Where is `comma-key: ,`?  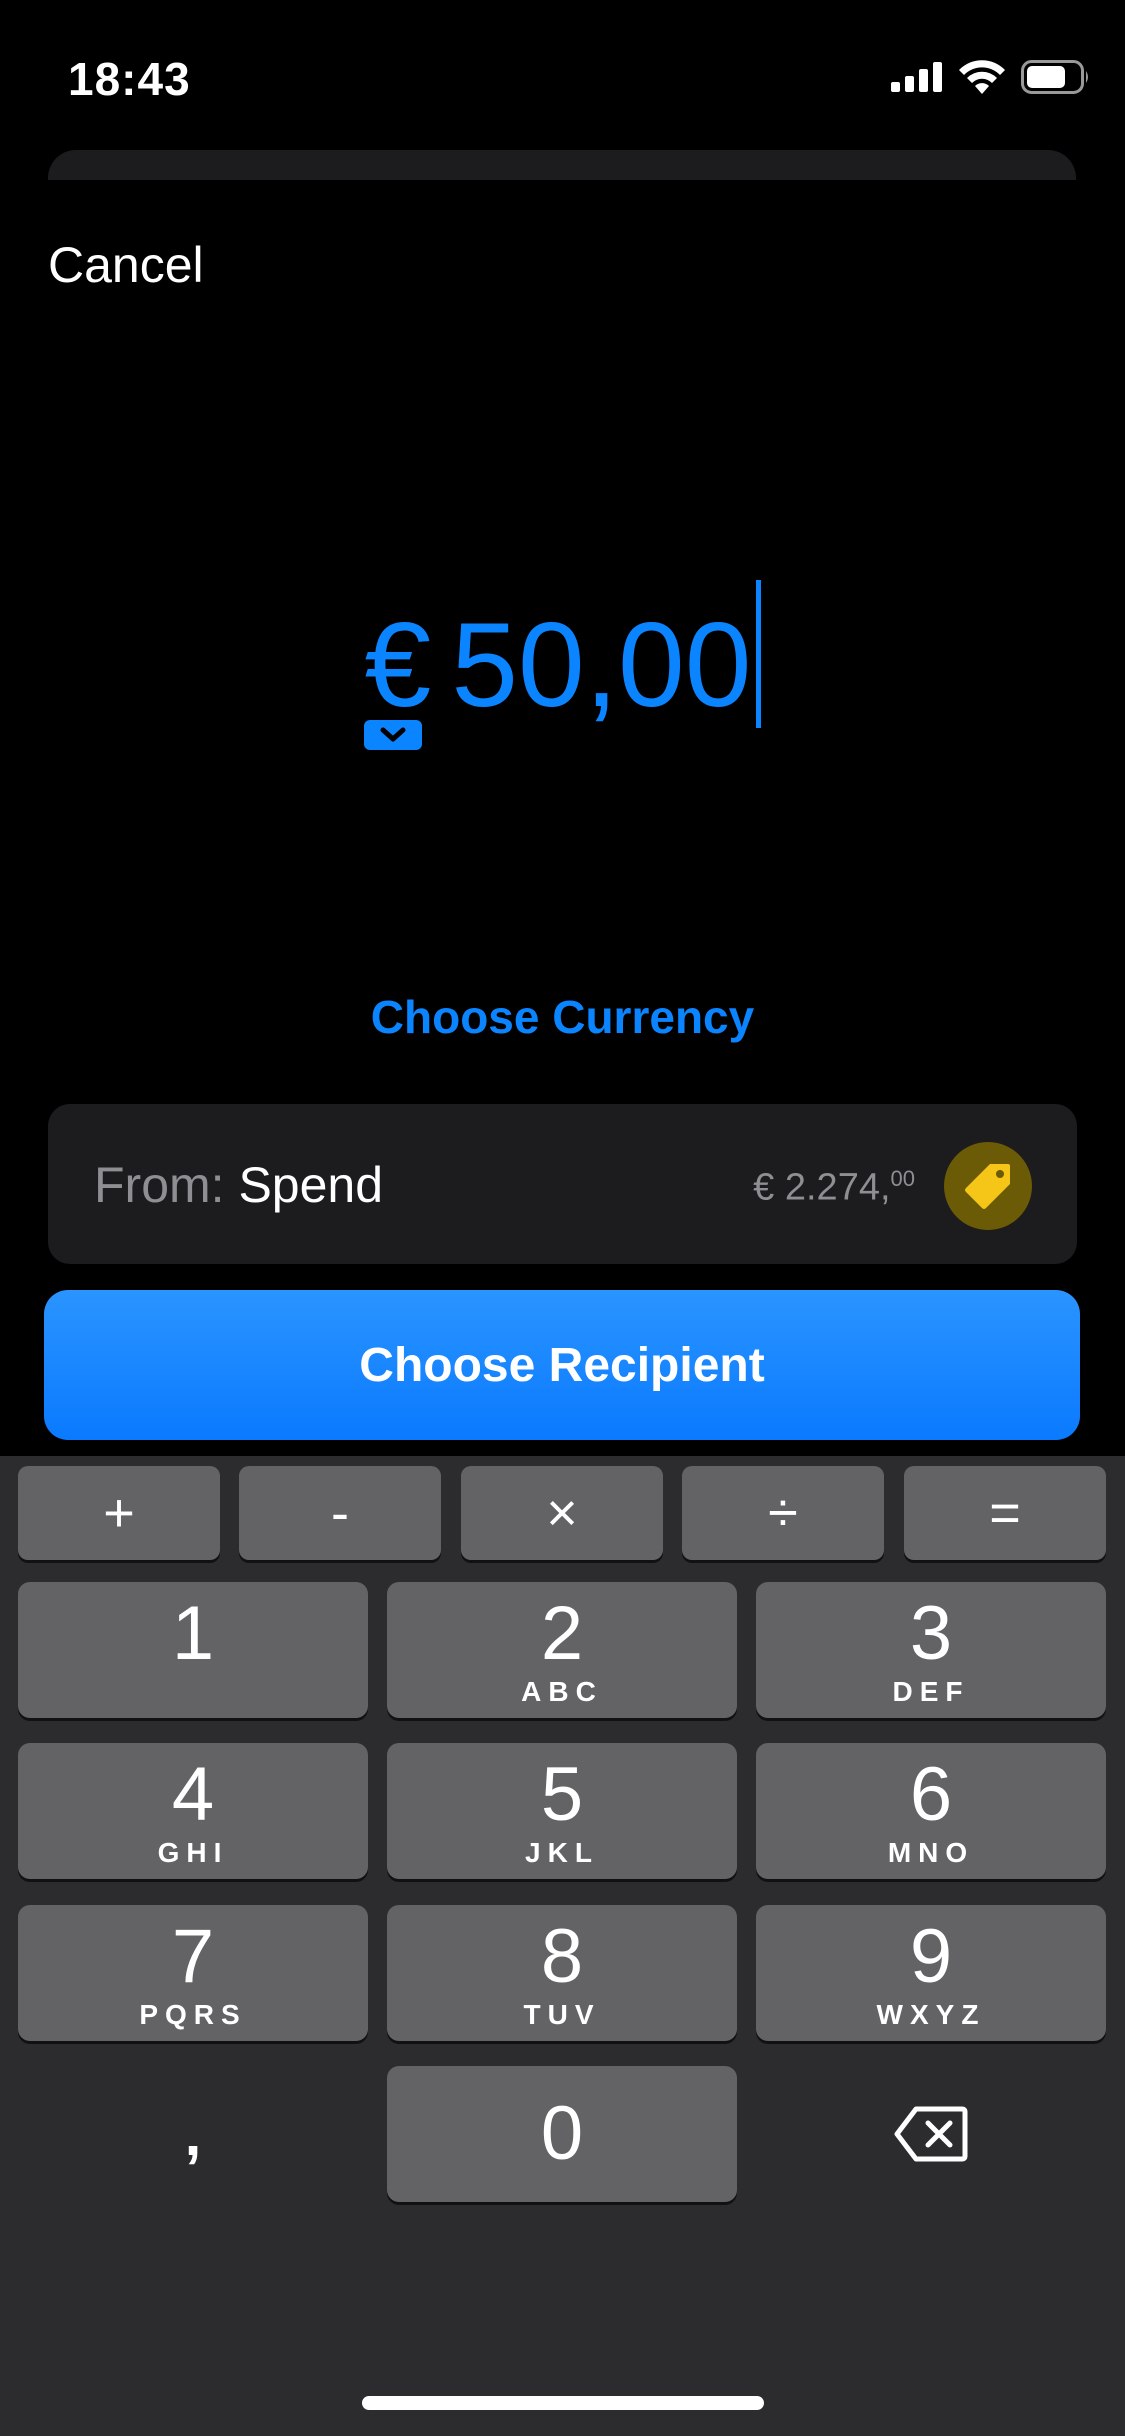
comma-key: , is located at coordinates (193, 2134).